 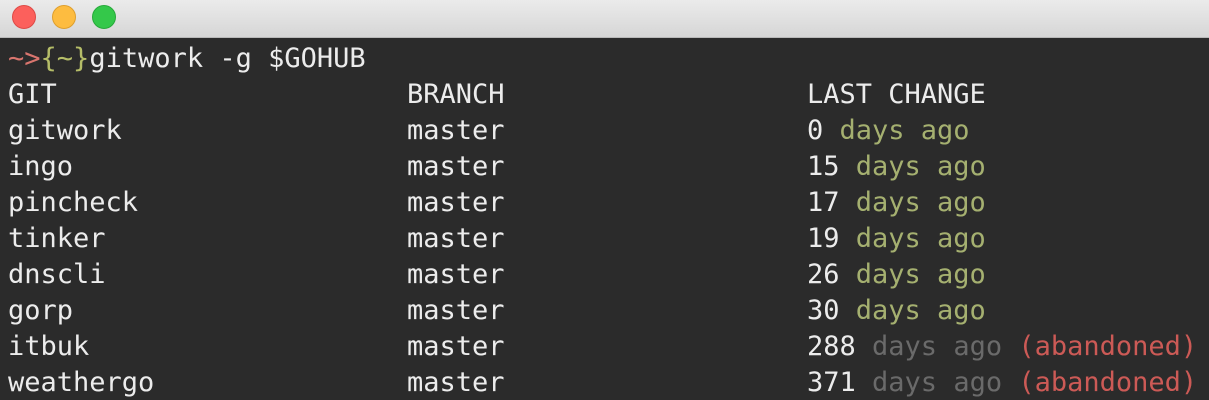 I want to click on last-change: 0 days ago, so click(x=888, y=131).